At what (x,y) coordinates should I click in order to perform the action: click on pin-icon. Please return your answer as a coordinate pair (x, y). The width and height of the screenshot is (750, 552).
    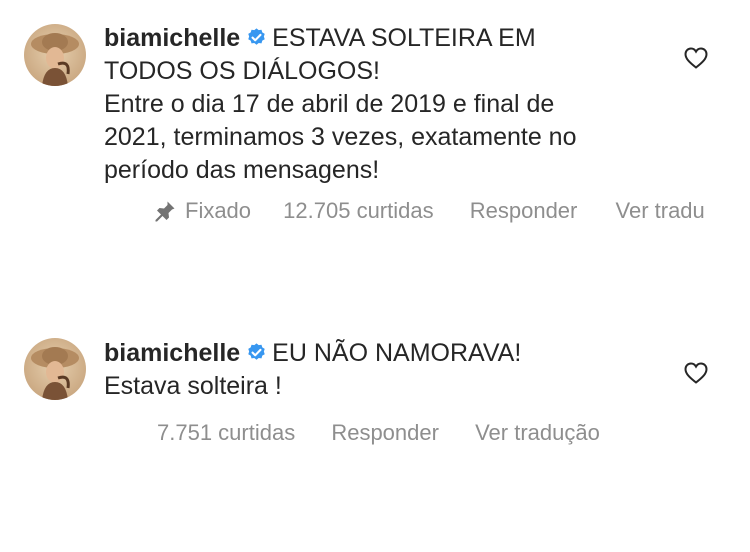
    Looking at the image, I should click on (165, 211).